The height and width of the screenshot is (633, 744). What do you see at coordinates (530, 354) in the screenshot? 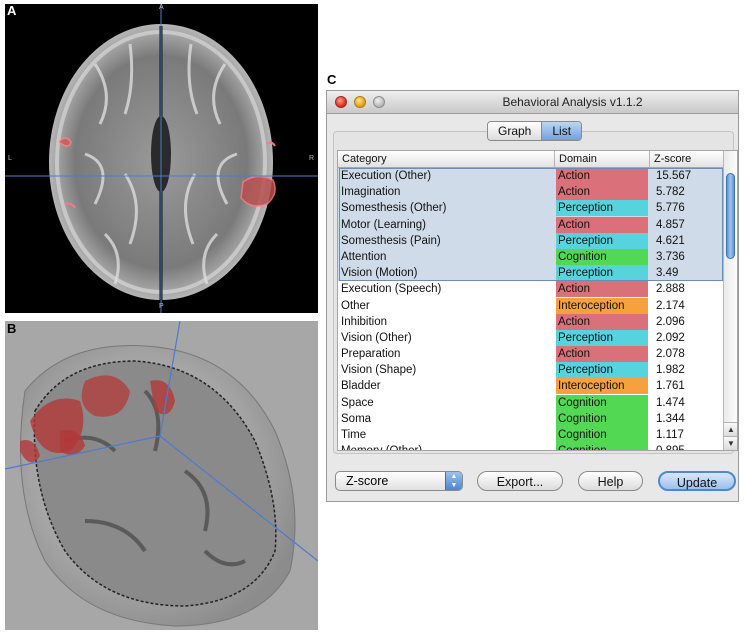
I see `table-row: Preparation Action 2.078` at bounding box center [530, 354].